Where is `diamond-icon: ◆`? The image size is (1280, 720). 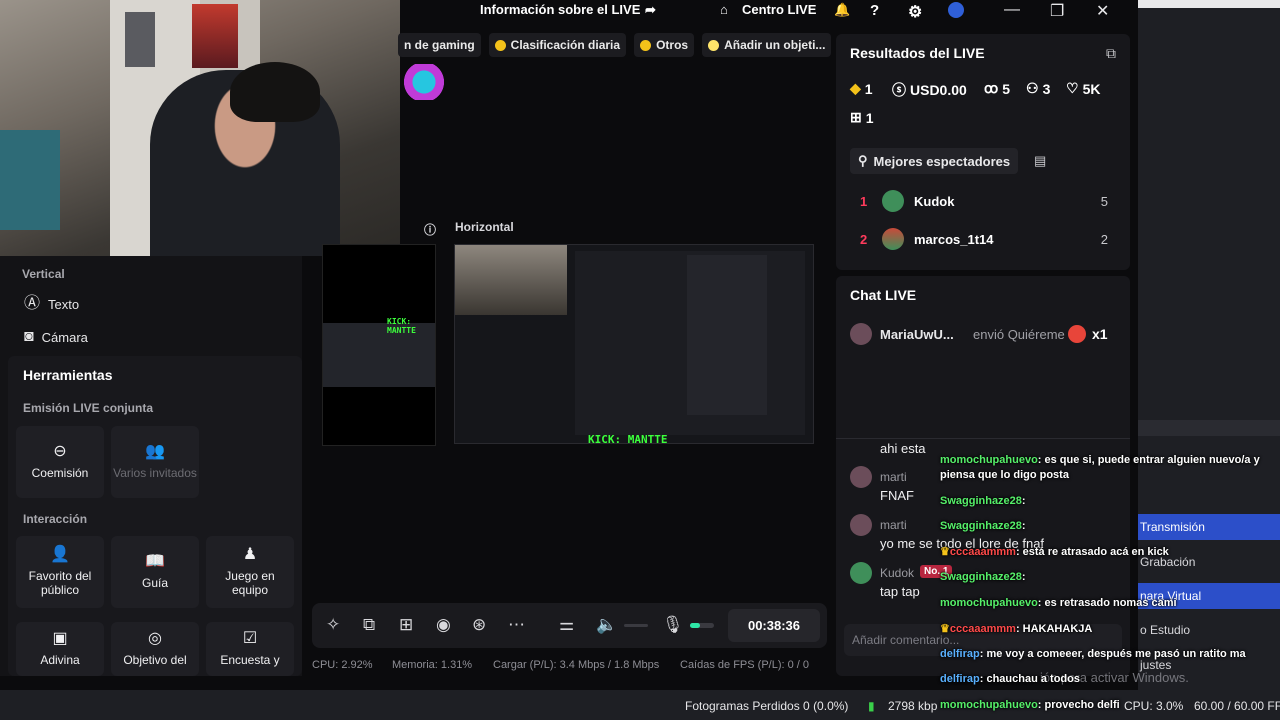 diamond-icon: ◆ is located at coordinates (855, 88).